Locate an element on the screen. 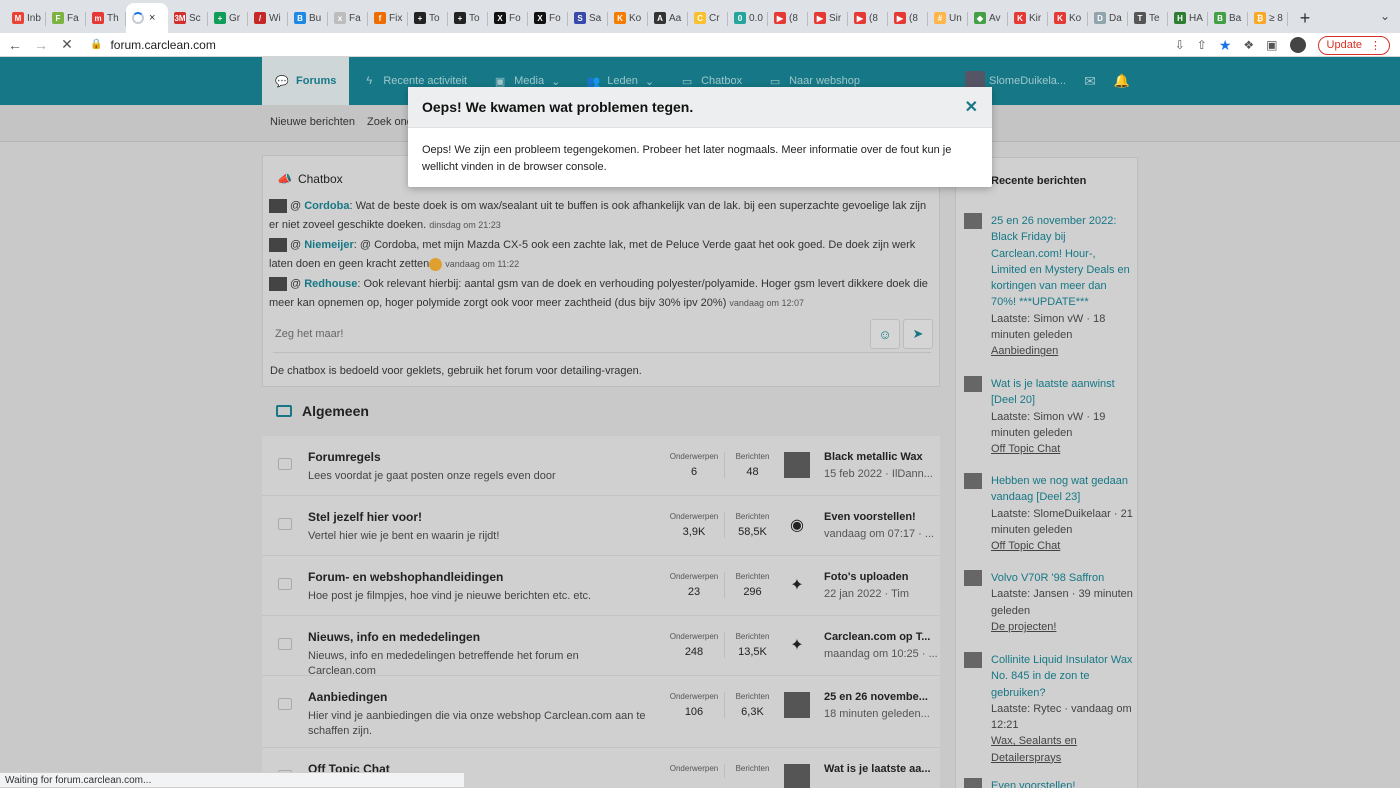 The height and width of the screenshot is (788, 1400). back-button: ← is located at coordinates (15, 45).